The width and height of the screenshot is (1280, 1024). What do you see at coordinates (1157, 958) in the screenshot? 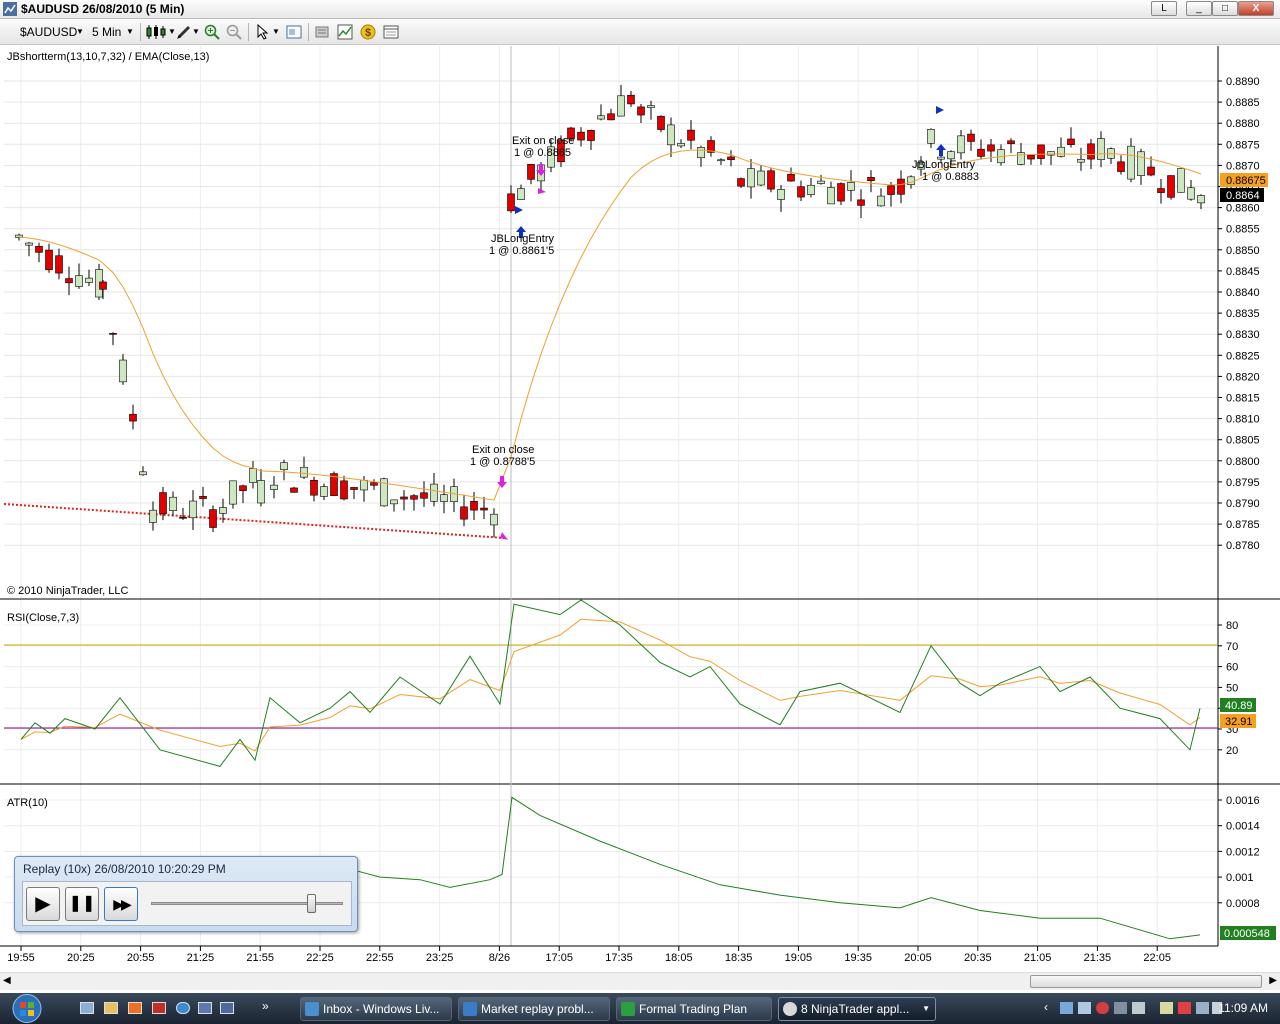
I see `time-tick-label: 22:05` at bounding box center [1157, 958].